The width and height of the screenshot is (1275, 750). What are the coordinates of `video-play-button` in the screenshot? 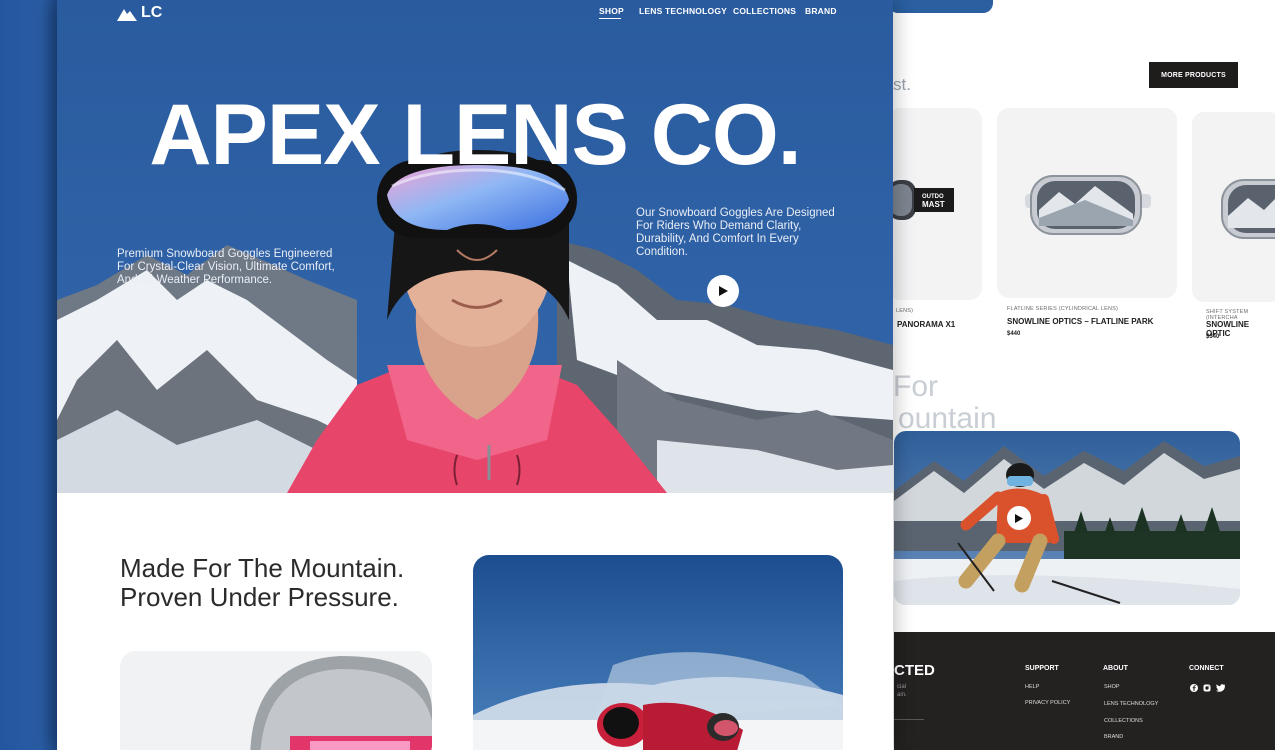 It's located at (1019, 518).